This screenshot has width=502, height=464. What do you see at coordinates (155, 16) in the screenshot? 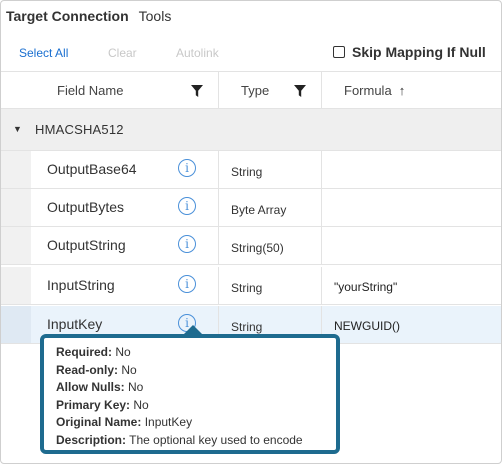
I see `menu-tools: Tools` at bounding box center [155, 16].